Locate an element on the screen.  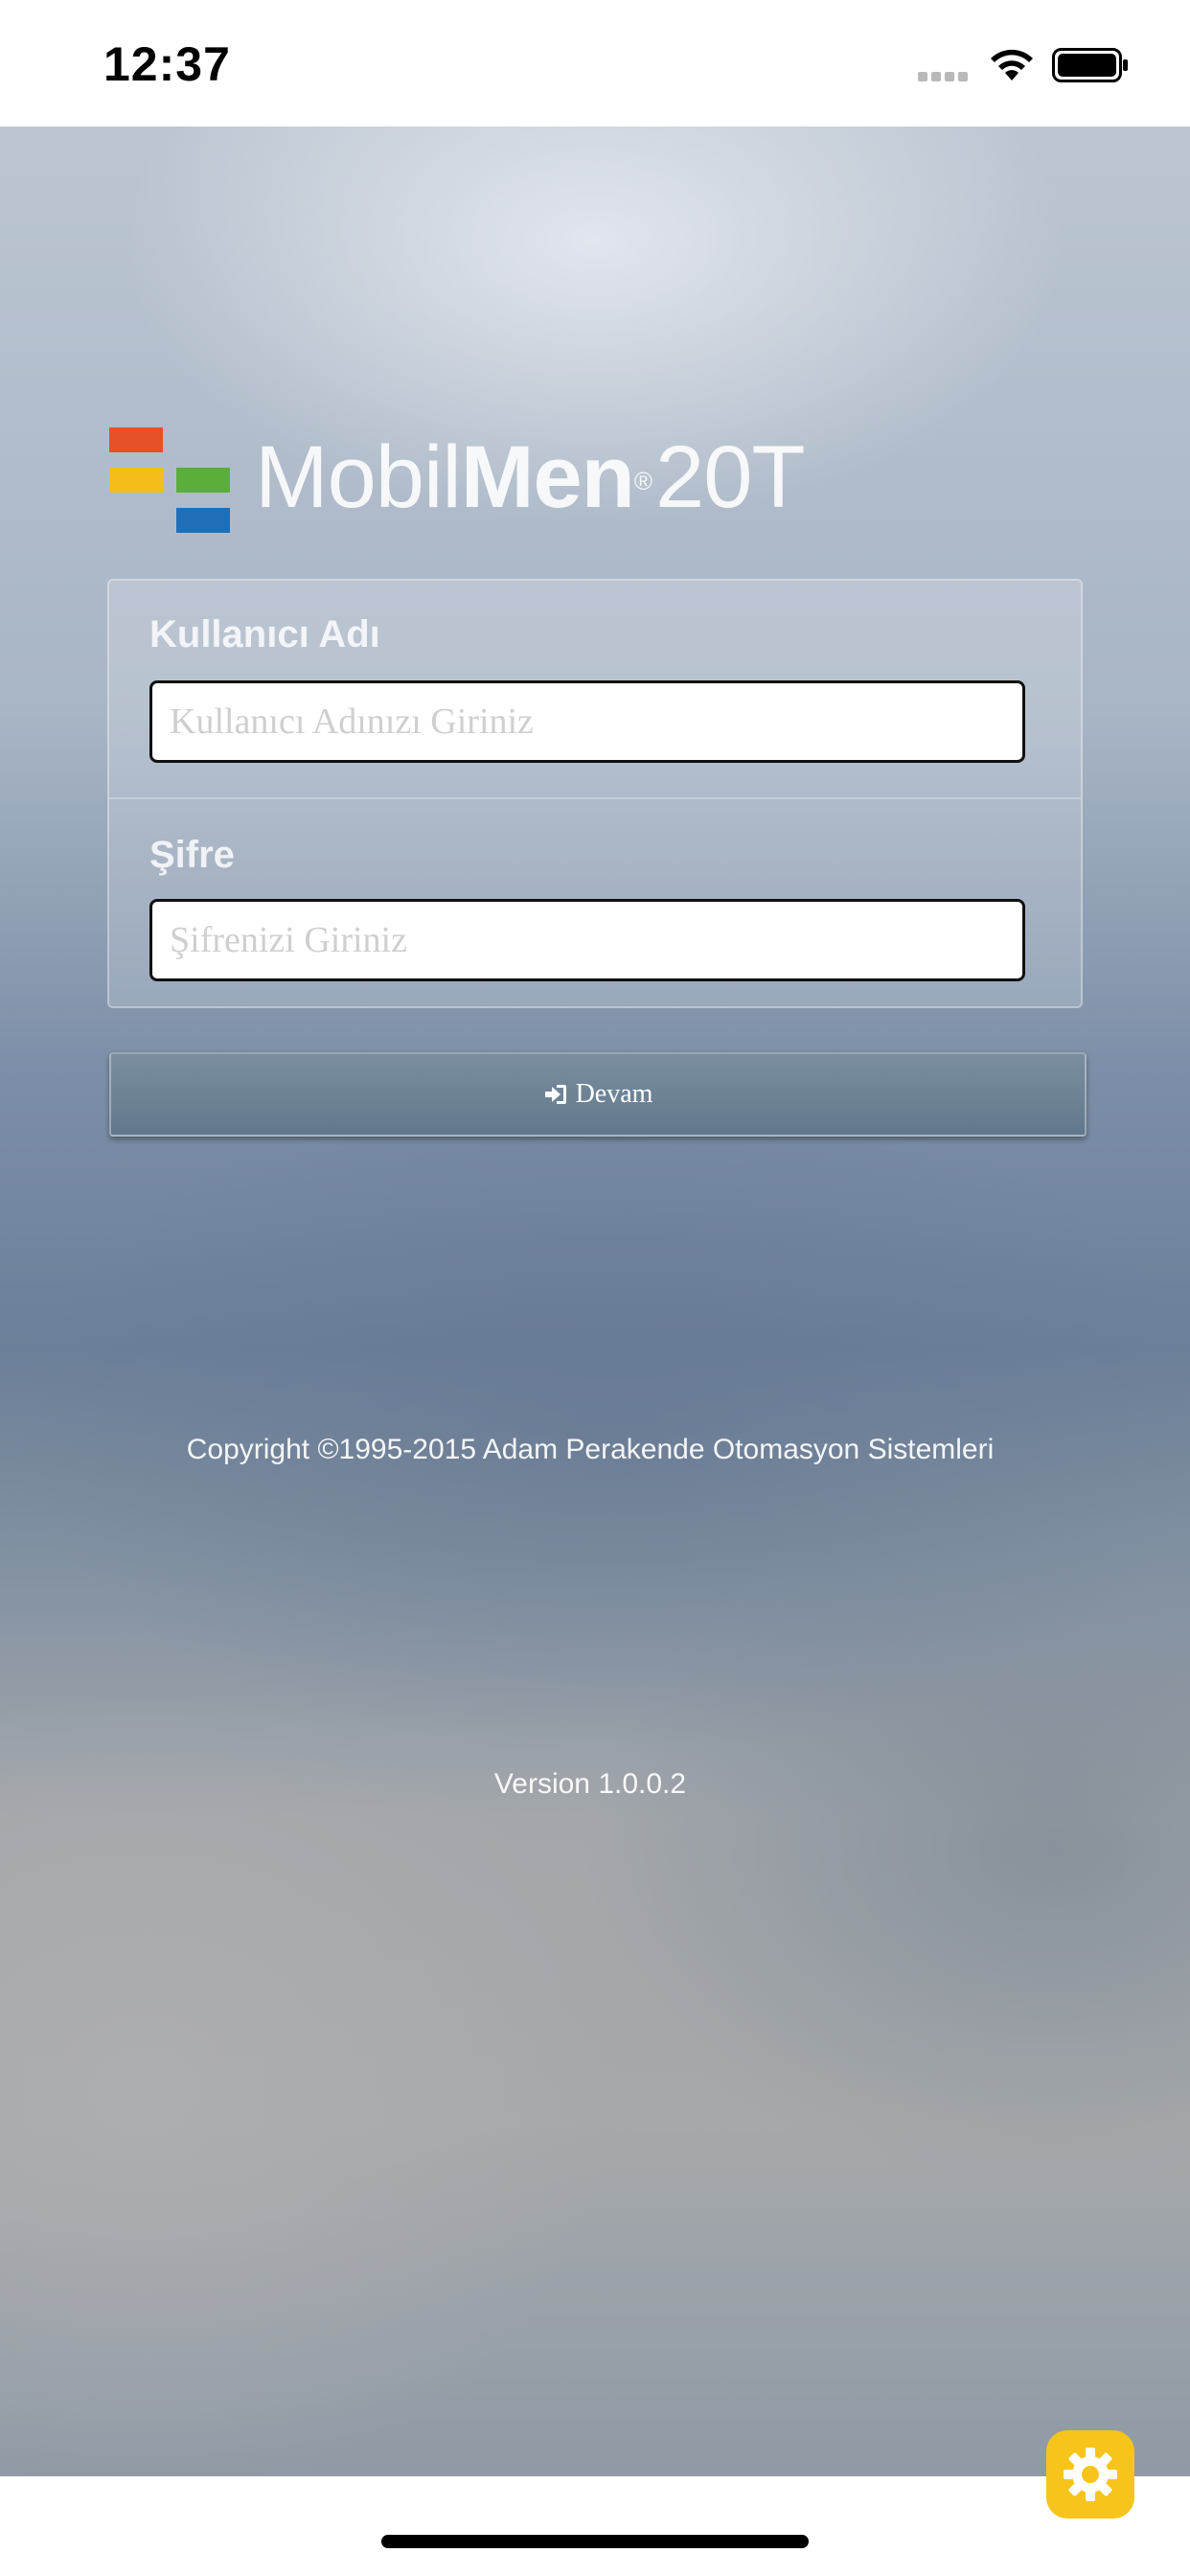
logo-text-suffix: 20T is located at coordinates (731, 477).